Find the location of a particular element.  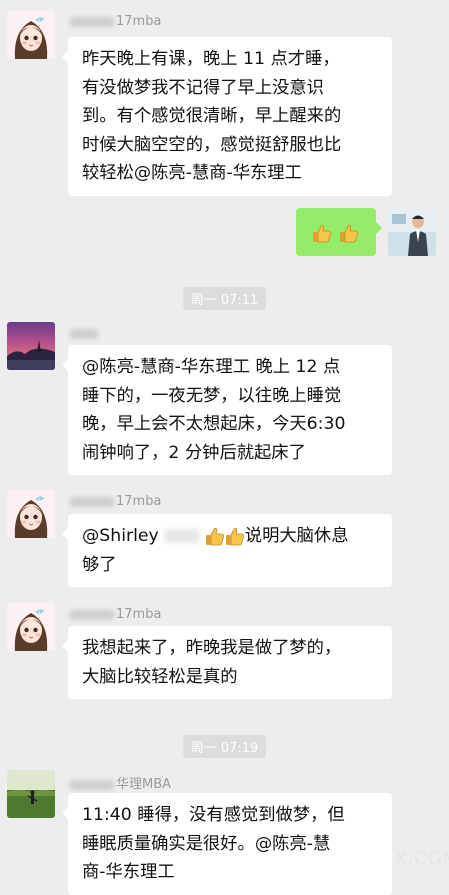

message-text: 有没做梦我不记得了早上没意识 is located at coordinates (203, 87).